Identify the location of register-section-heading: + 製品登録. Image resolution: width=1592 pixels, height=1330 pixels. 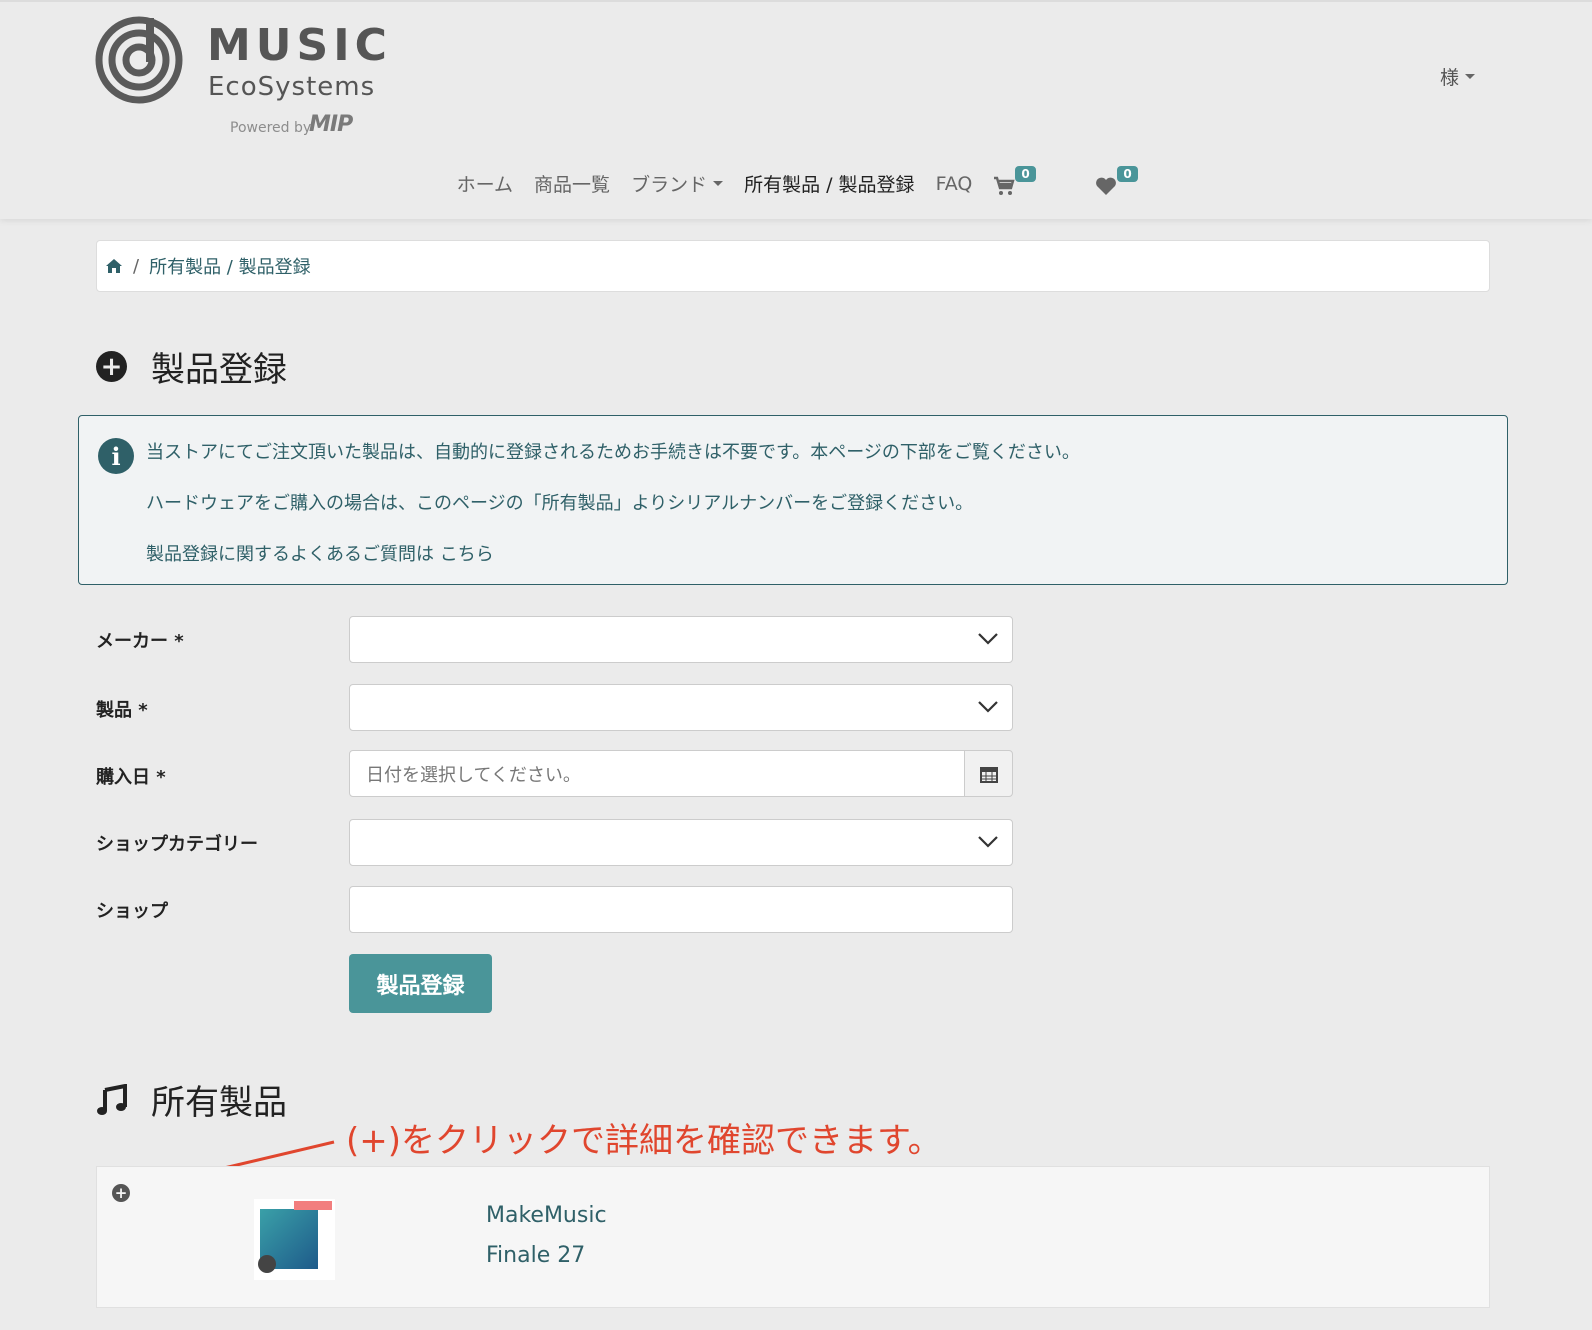
(191, 366).